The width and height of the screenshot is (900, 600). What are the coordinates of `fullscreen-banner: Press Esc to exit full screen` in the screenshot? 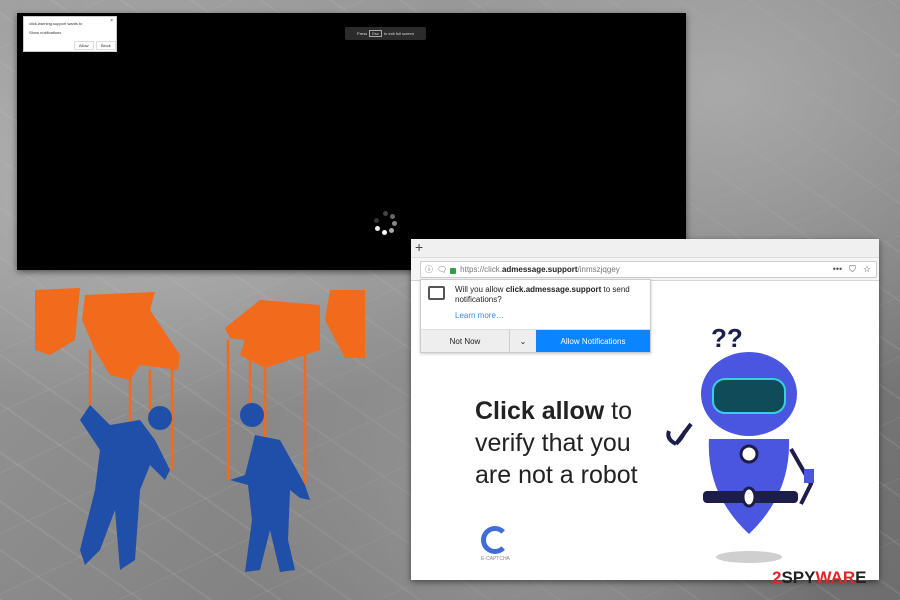 It's located at (385, 33).